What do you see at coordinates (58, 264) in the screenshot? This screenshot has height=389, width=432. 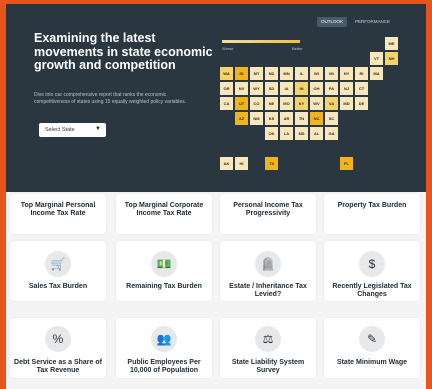 I see `shopping-cart-icon: 🛒` at bounding box center [58, 264].